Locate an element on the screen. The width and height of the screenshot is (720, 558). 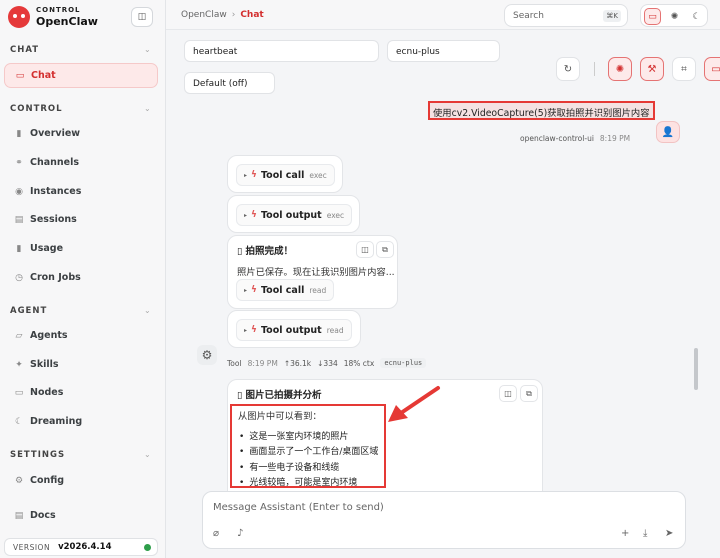
chat-scrollbar is located at coordinates (696, 369).